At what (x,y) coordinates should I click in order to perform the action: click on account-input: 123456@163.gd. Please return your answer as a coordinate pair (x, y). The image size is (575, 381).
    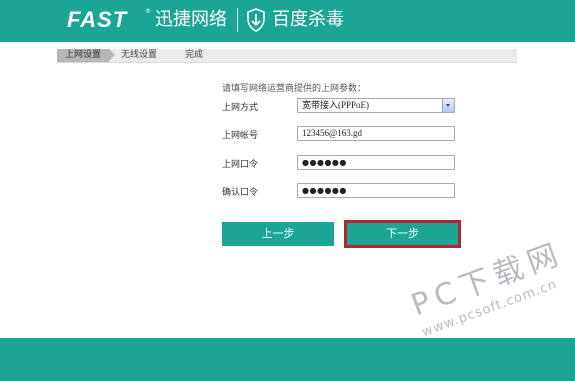
    Looking at the image, I should click on (376, 133).